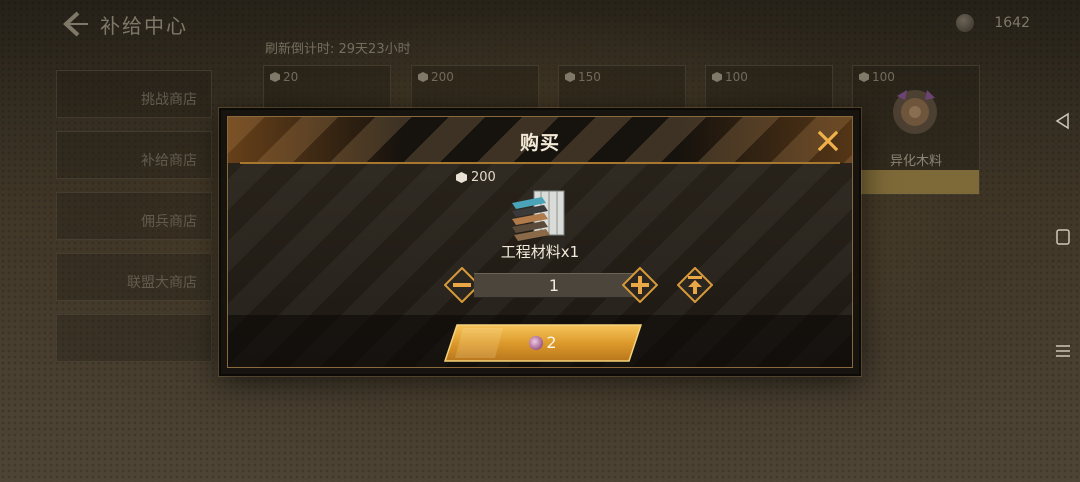 Image resolution: width=1080 pixels, height=482 pixels. What do you see at coordinates (828, 141) in the screenshot?
I see `close-icon` at bounding box center [828, 141].